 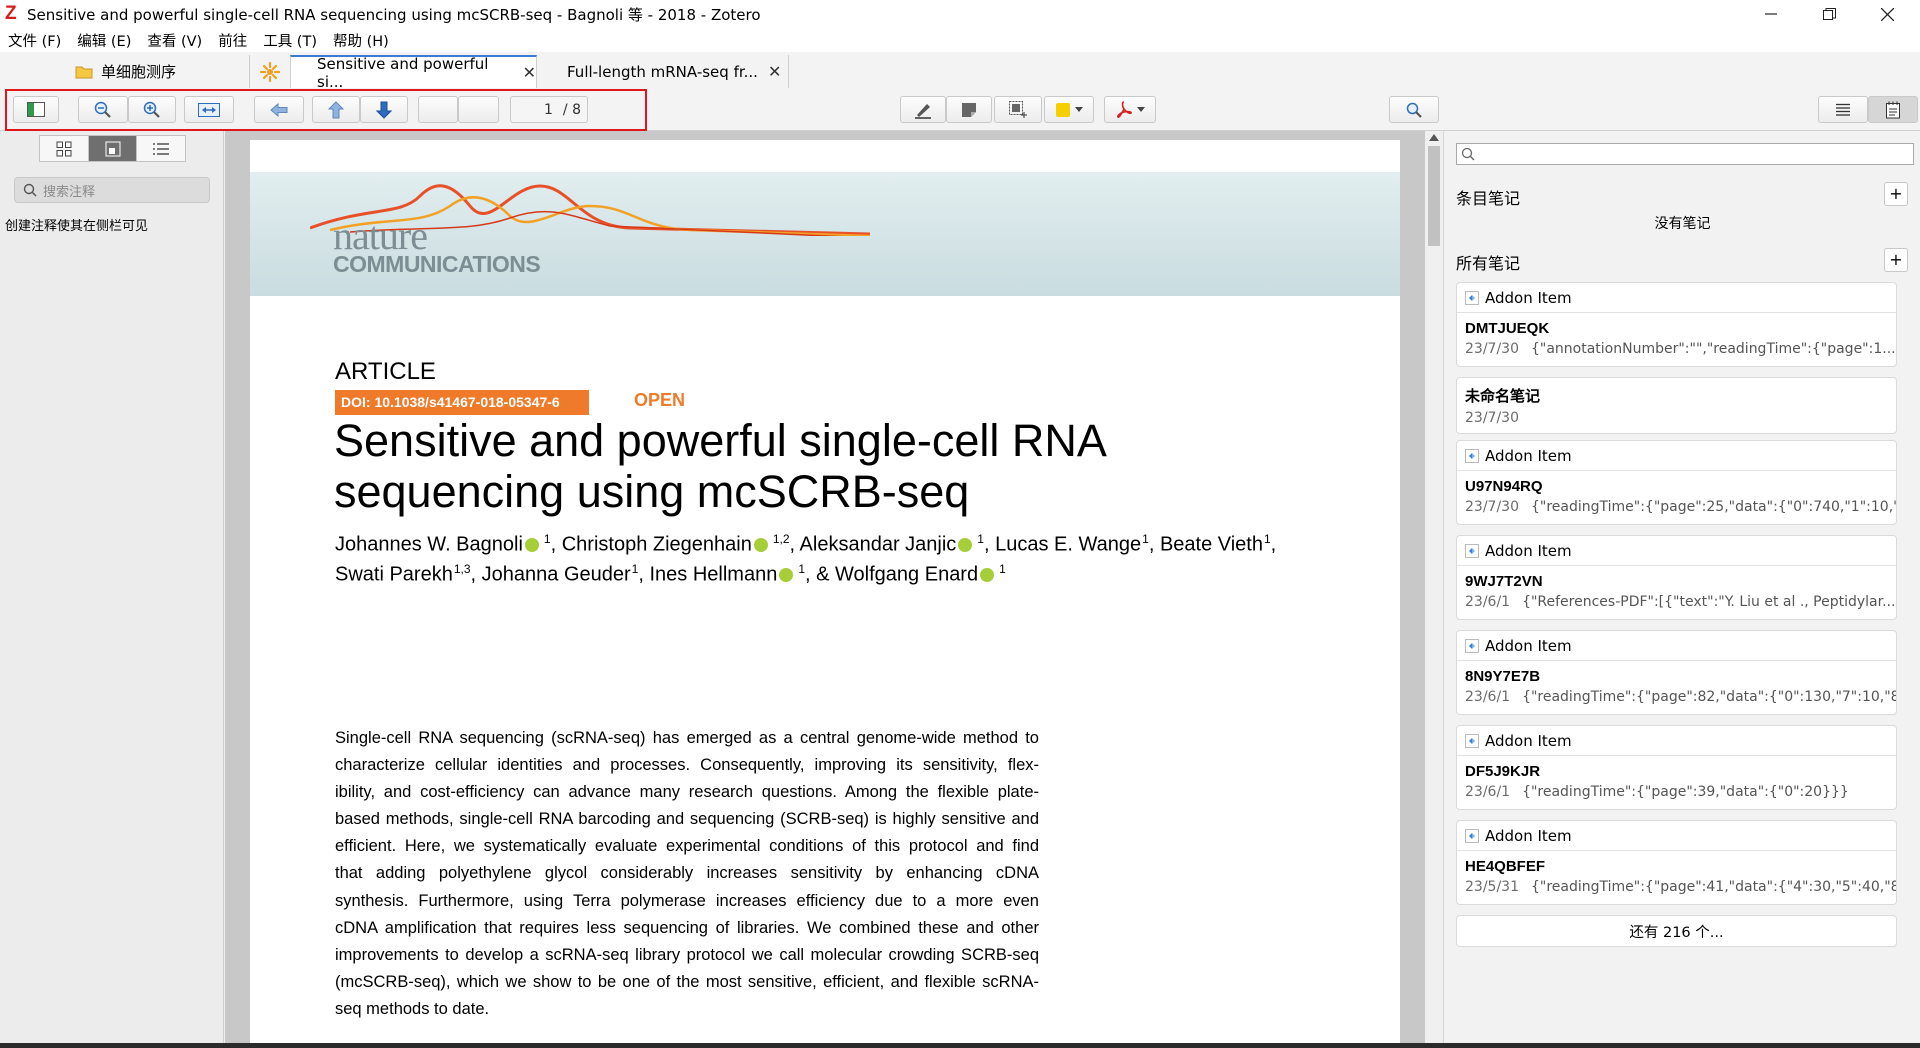 I want to click on menu-tools: 工具 (T), so click(x=290, y=40).